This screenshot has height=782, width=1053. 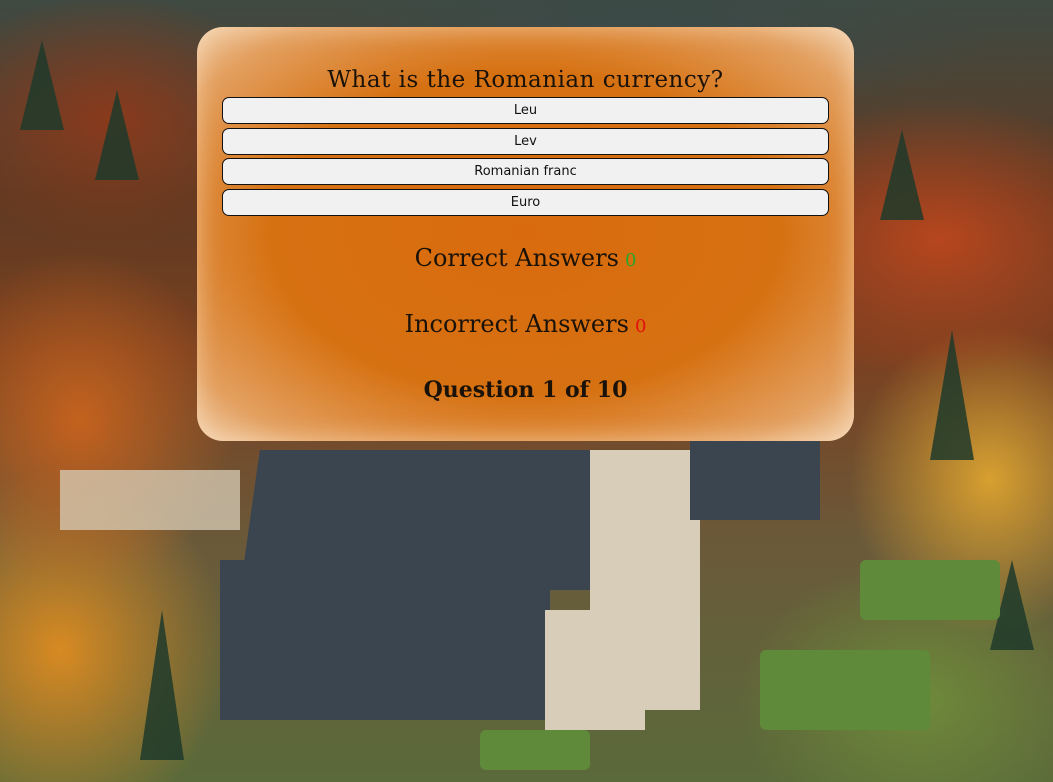 What do you see at coordinates (525, 110) in the screenshot?
I see `answer-button: Leu` at bounding box center [525, 110].